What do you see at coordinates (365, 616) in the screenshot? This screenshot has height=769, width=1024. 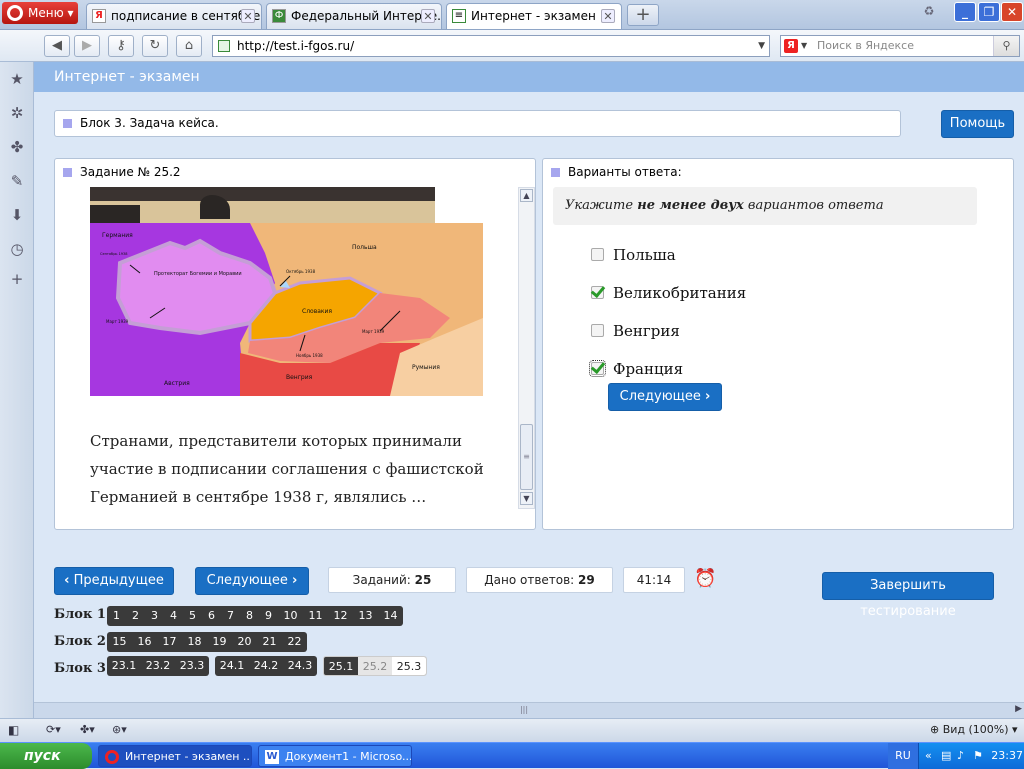 I see `question-link: 13` at bounding box center [365, 616].